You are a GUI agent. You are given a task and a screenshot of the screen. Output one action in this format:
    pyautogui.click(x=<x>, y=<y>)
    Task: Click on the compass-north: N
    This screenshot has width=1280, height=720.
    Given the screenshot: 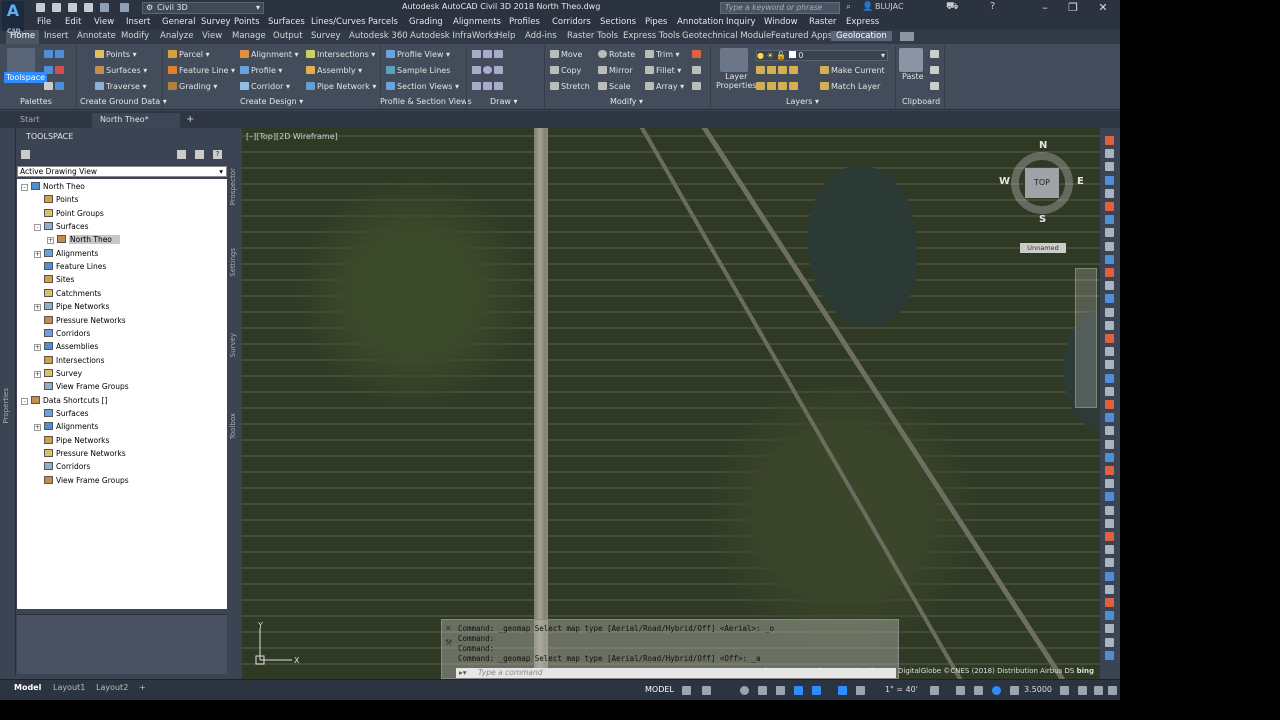 What is the action you would take?
    pyautogui.click(x=1043, y=145)
    